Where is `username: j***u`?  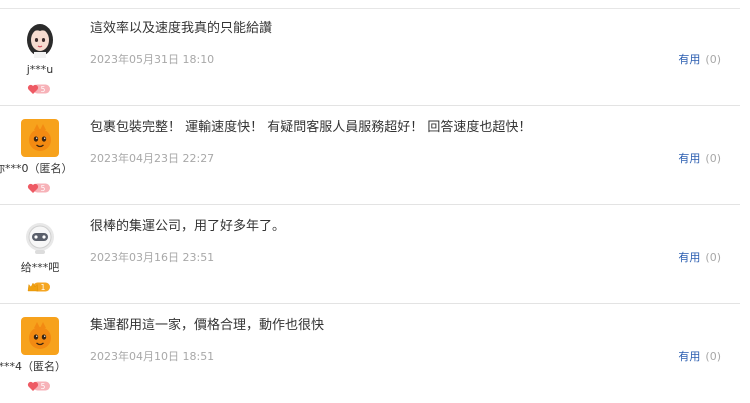 username: j***u is located at coordinates (40, 69).